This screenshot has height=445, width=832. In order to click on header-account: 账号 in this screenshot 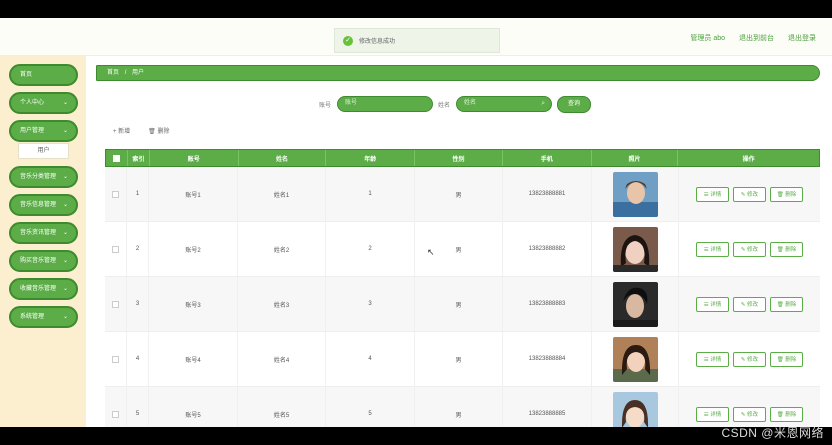, I will do `click(194, 158)`.